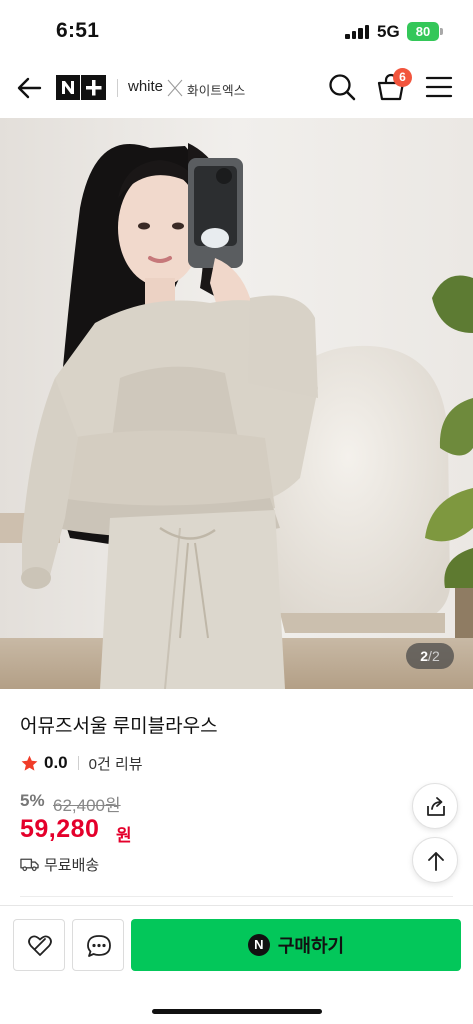  What do you see at coordinates (32, 800) in the screenshot?
I see `discount-rate: 5%` at bounding box center [32, 800].